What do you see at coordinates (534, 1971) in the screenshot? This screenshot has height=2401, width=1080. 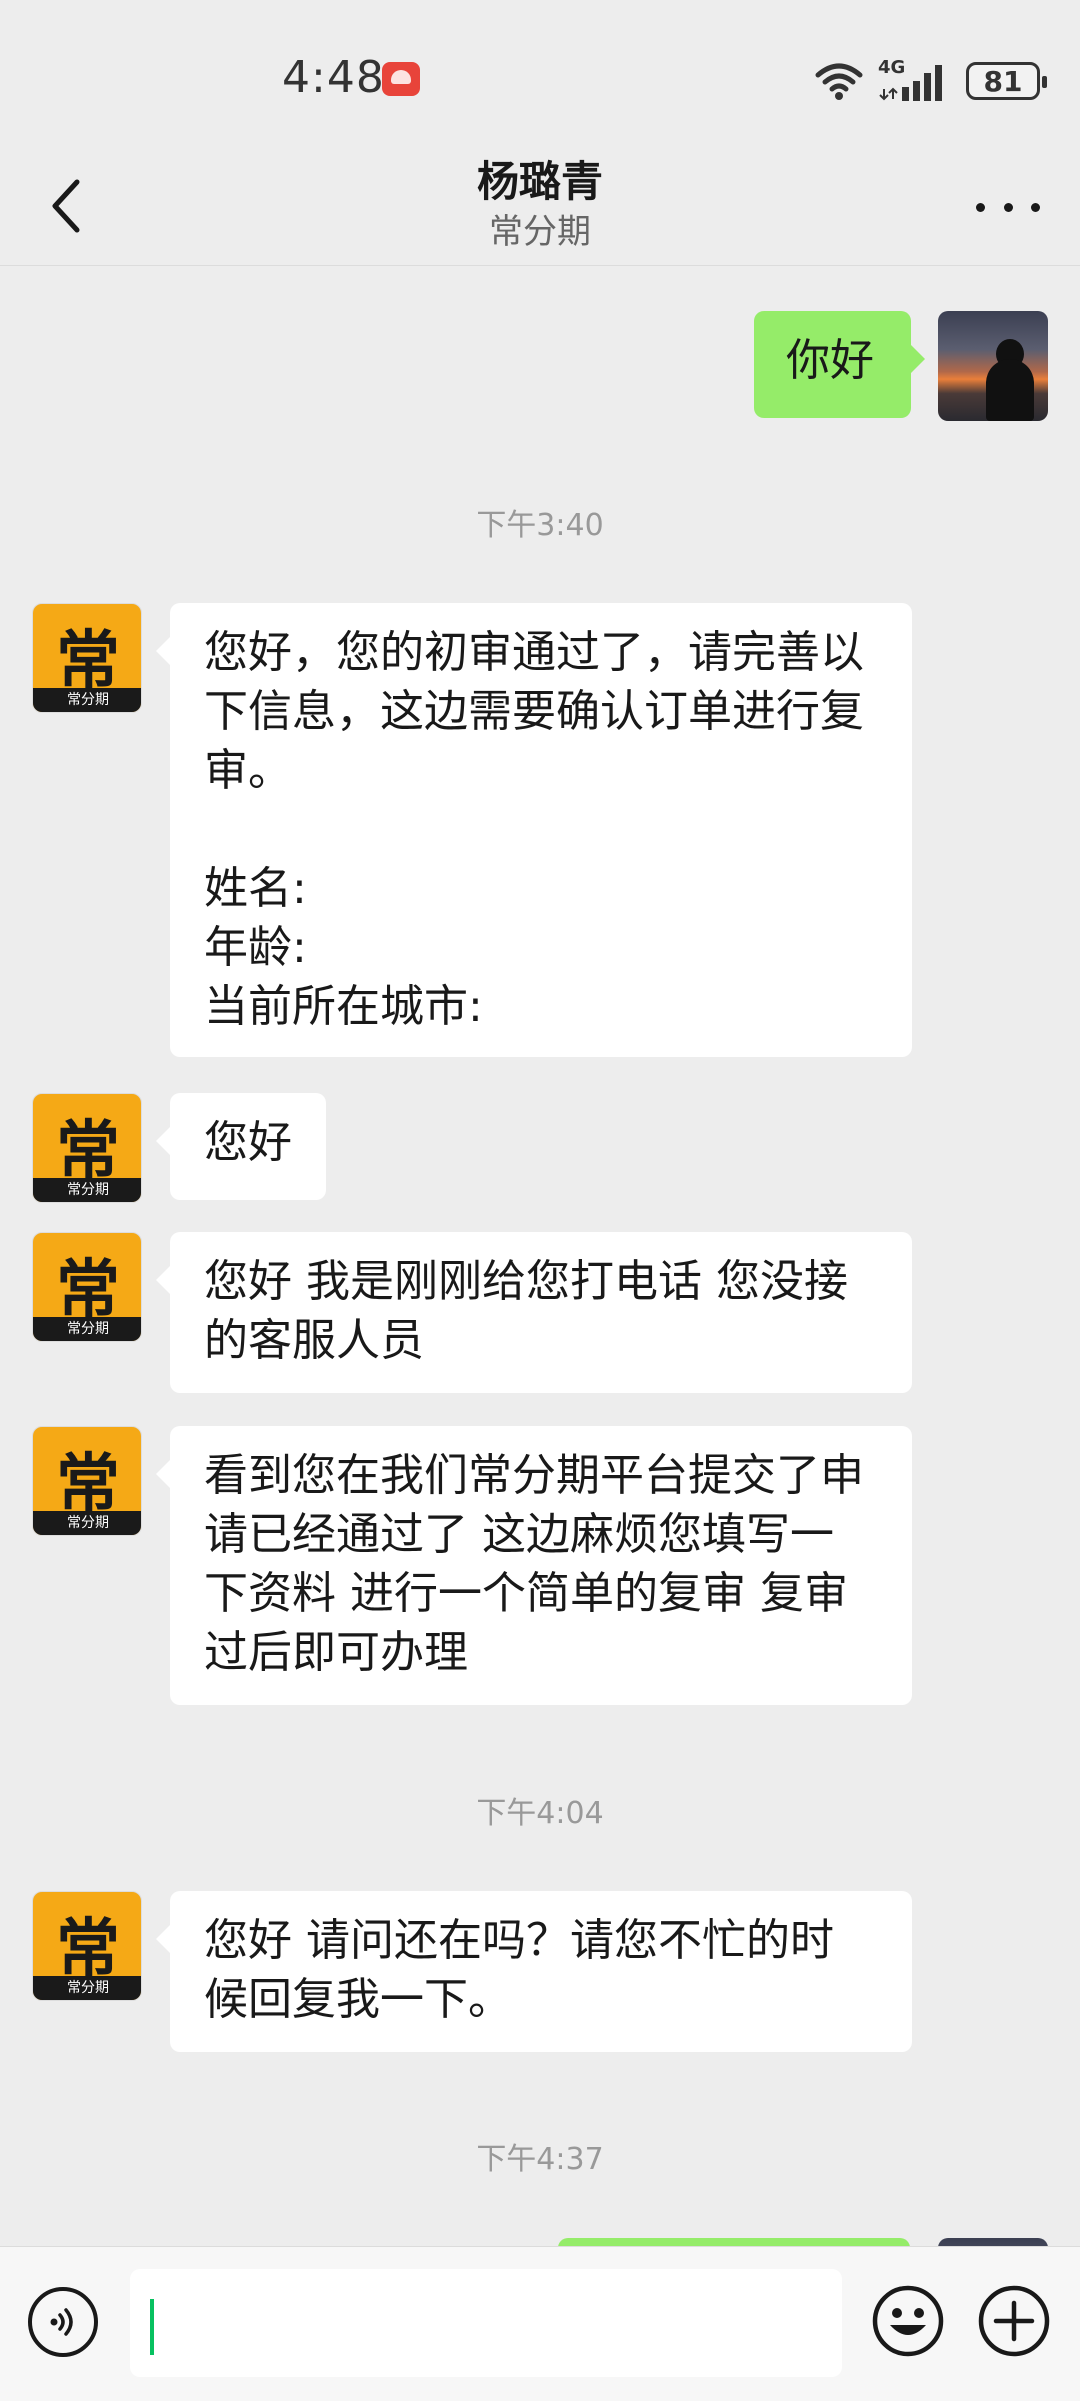 I see `message-bubble-incoming: 您好 请问还在吗？请您不忙的时 候回复我一下。` at bounding box center [534, 1971].